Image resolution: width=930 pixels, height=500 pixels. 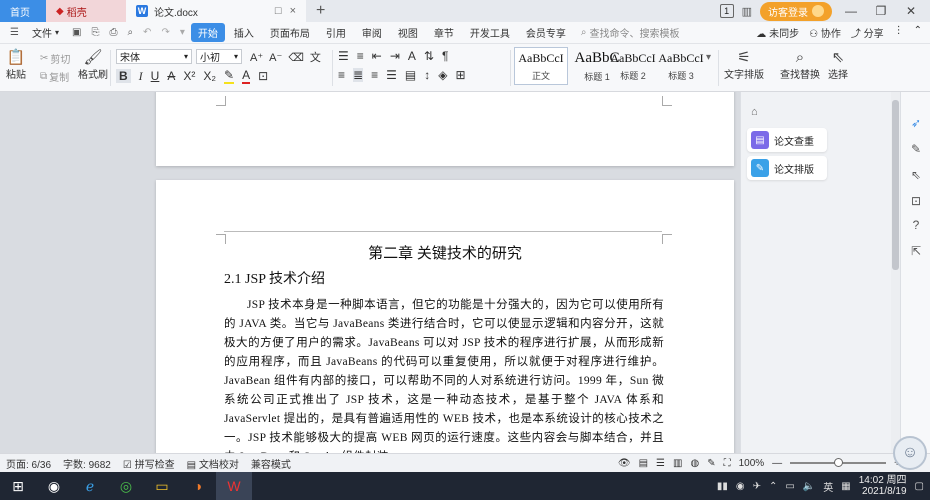 I want to click on highlight-button: ✎, so click(x=229, y=76).